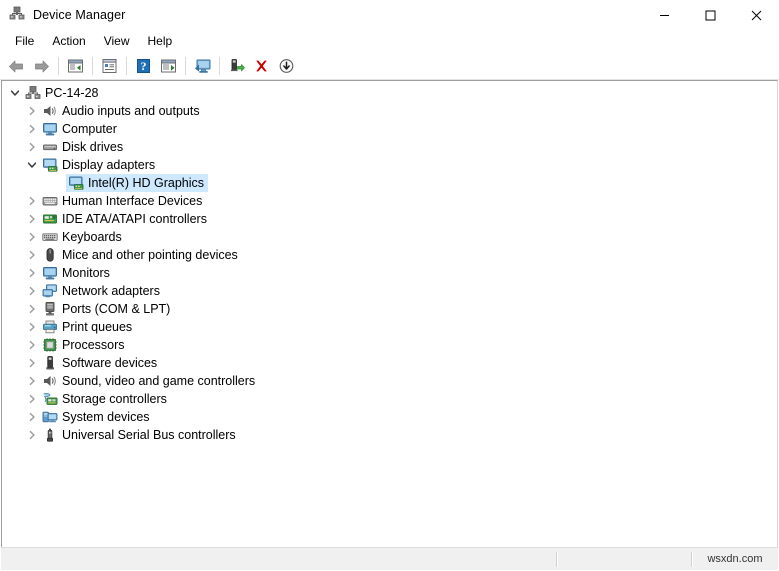 The height and width of the screenshot is (571, 779). Describe the element at coordinates (389, 345) in the screenshot. I see `tree-item: Processors` at that location.